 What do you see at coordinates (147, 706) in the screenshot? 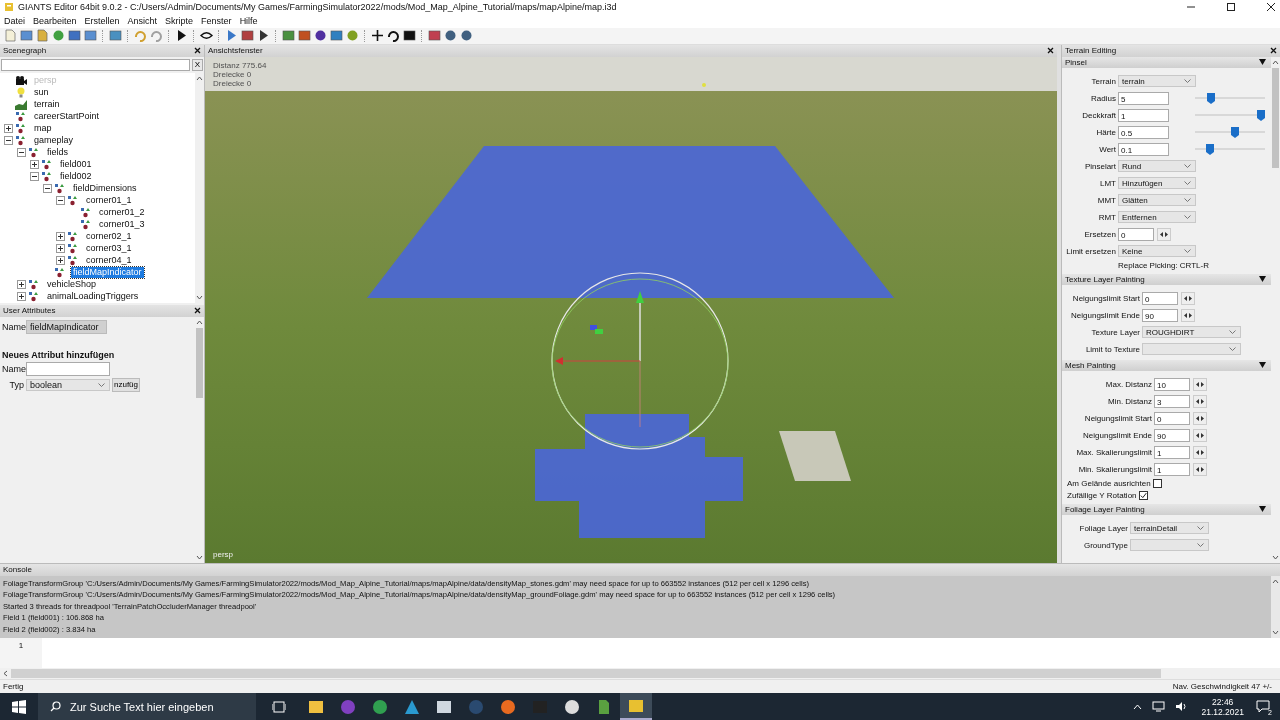
I see `taskbar-search-field: Zur Suche Text hier eingeben` at bounding box center [147, 706].